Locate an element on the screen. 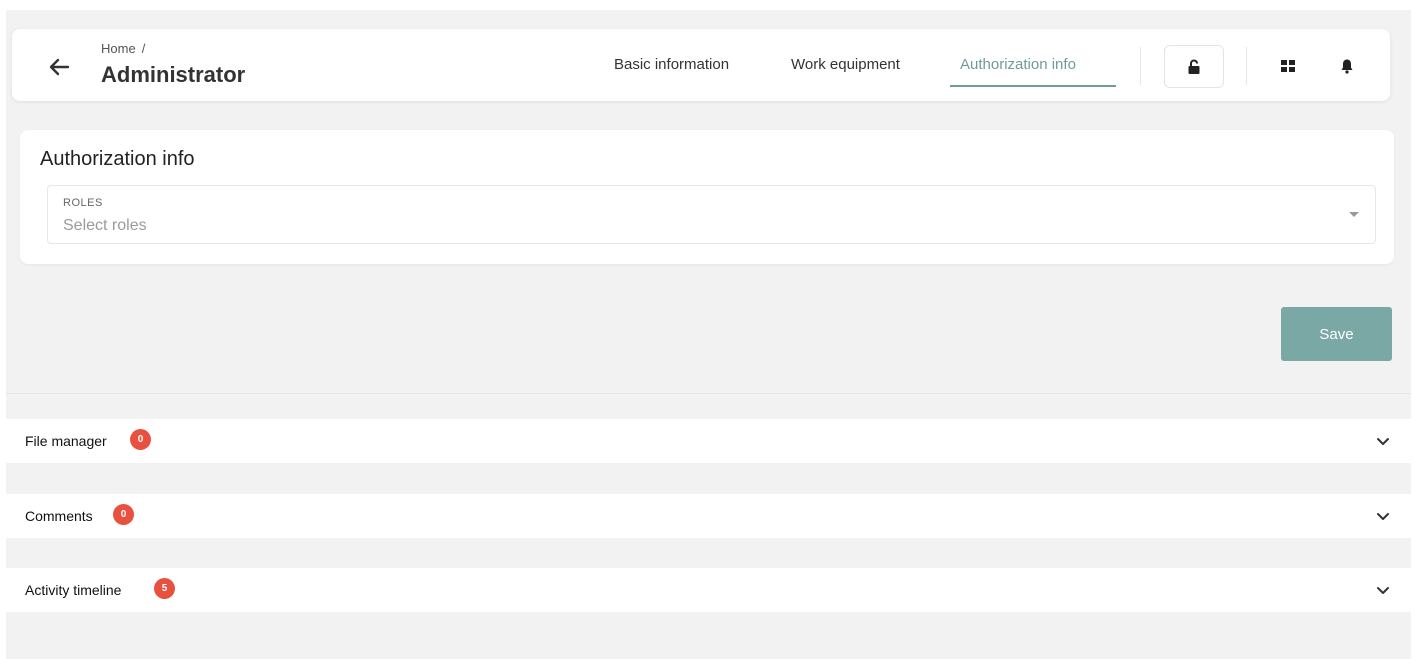 The width and height of the screenshot is (1417, 659). roles-placeholder: Select roles is located at coordinates (105, 225).